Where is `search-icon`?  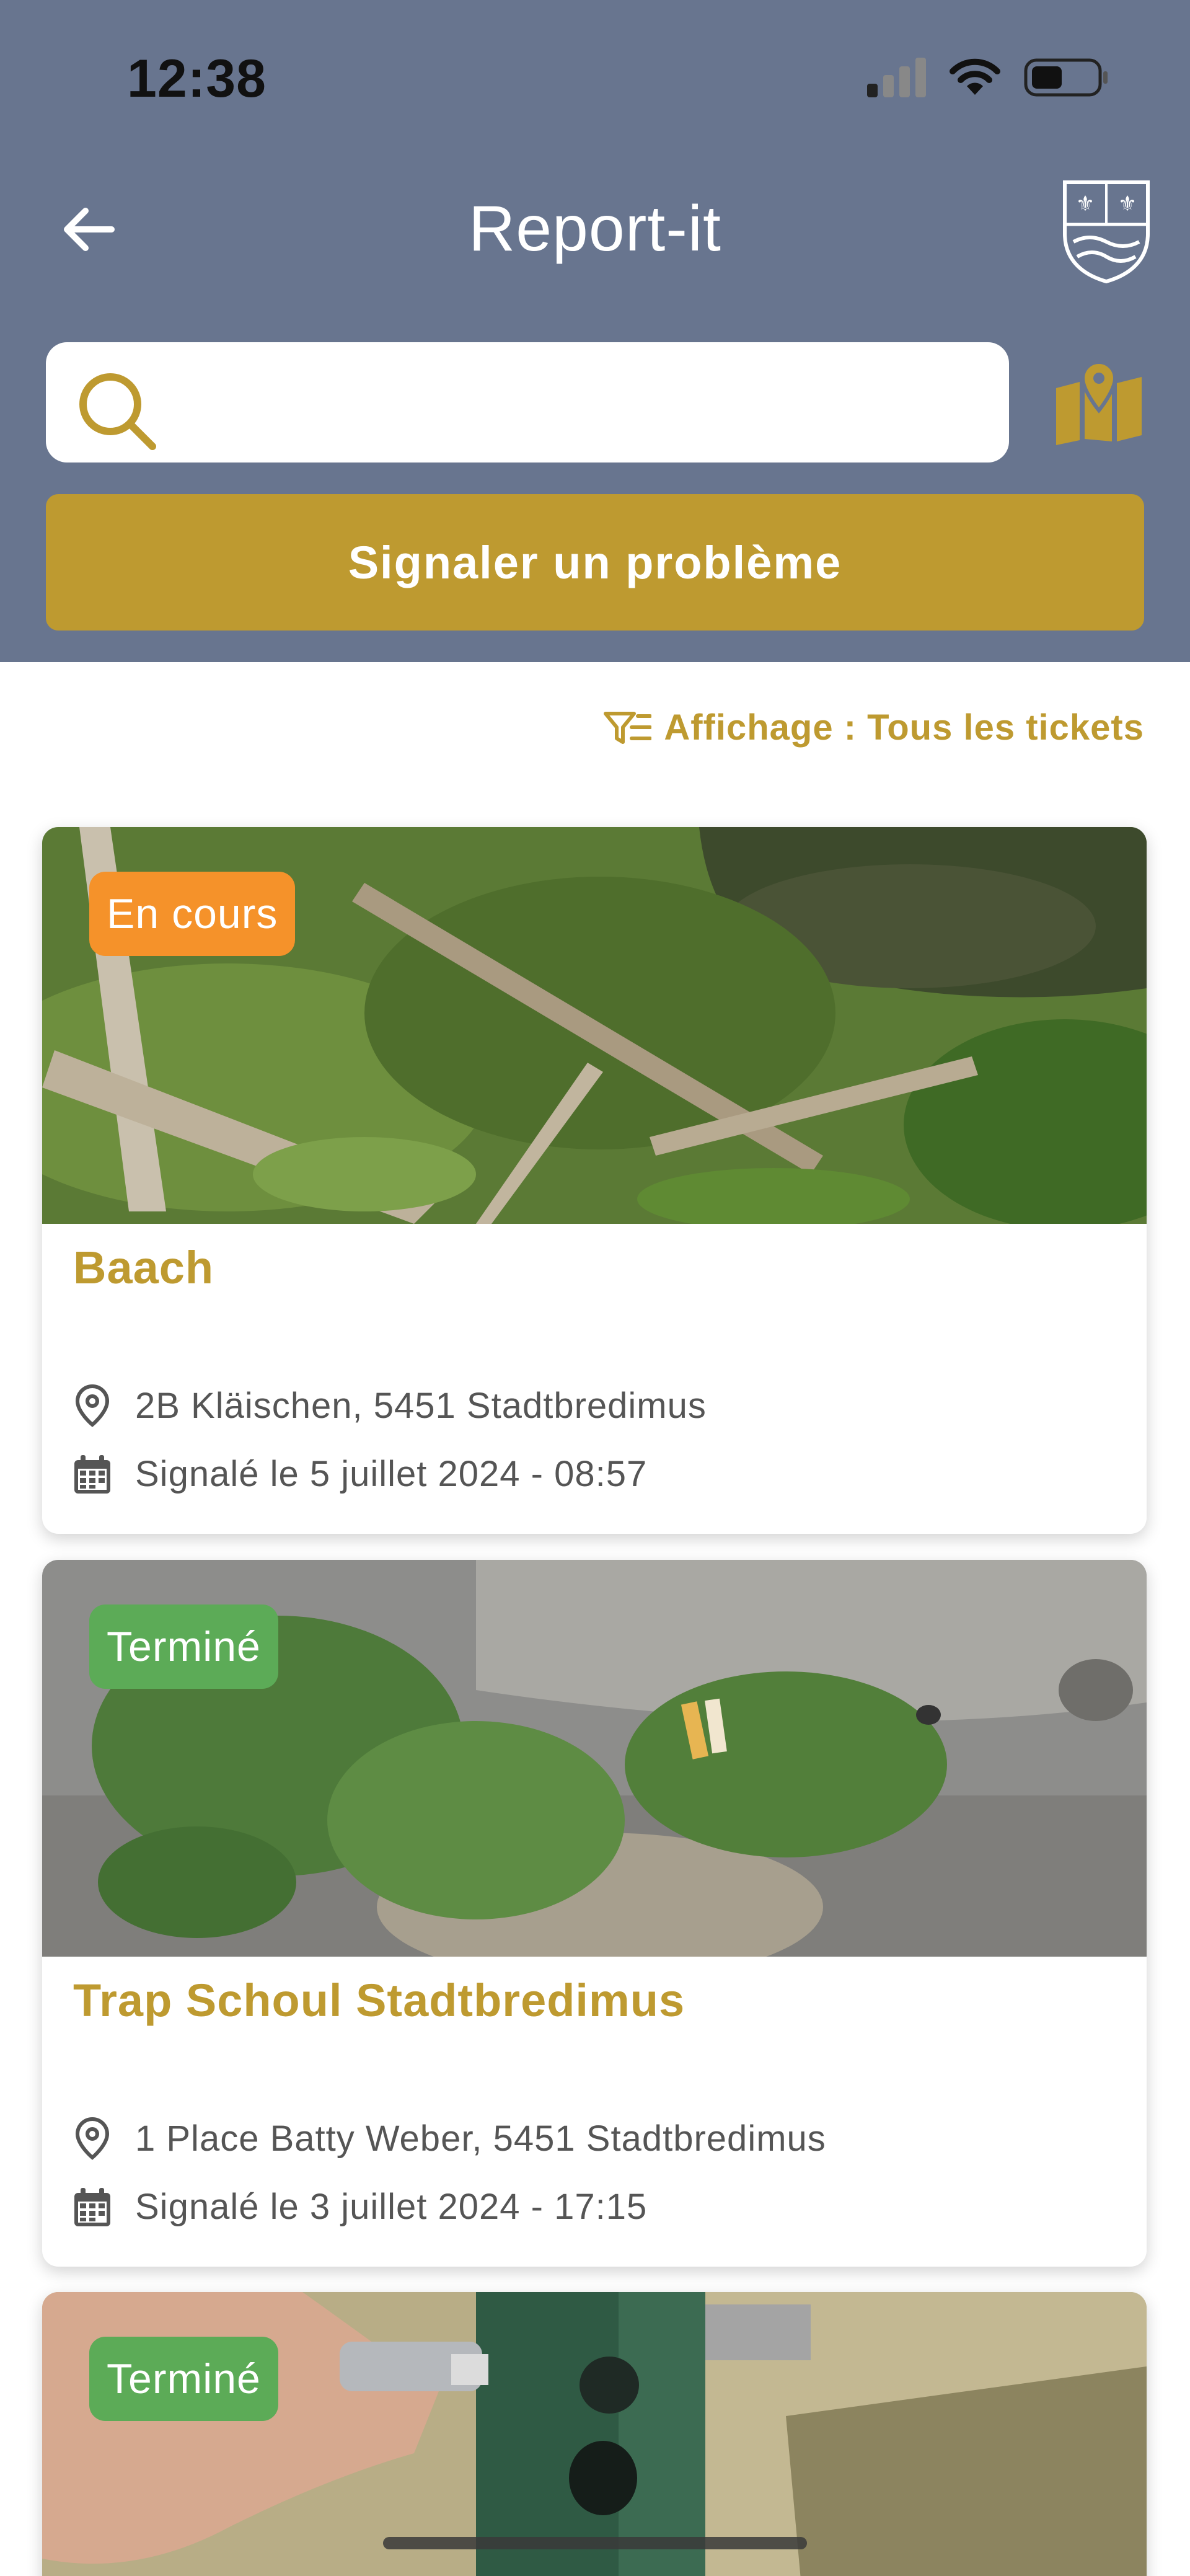 search-icon is located at coordinates (117, 411).